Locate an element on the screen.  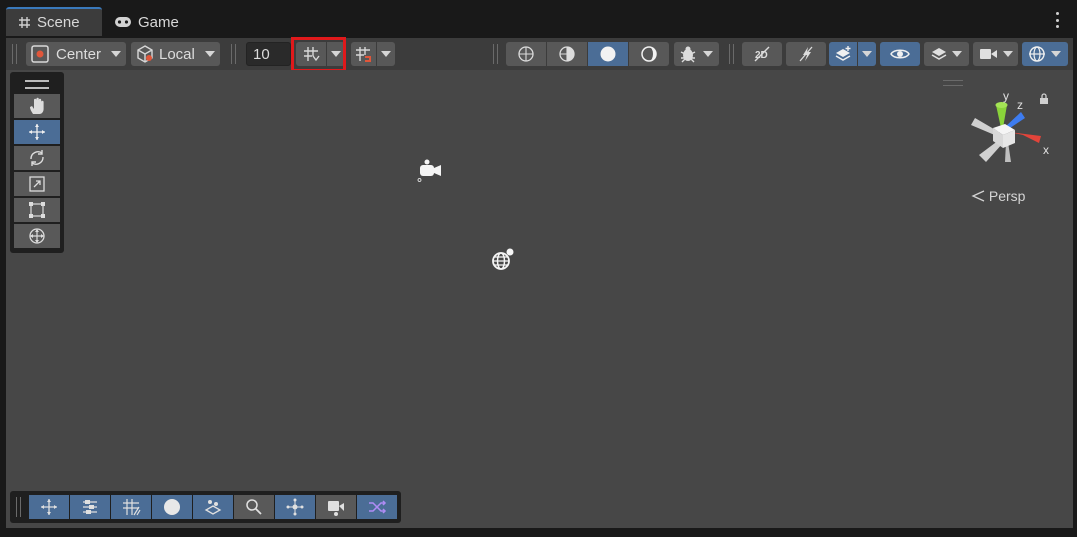
scene-visibility-toggle is located at coordinates (900, 54).